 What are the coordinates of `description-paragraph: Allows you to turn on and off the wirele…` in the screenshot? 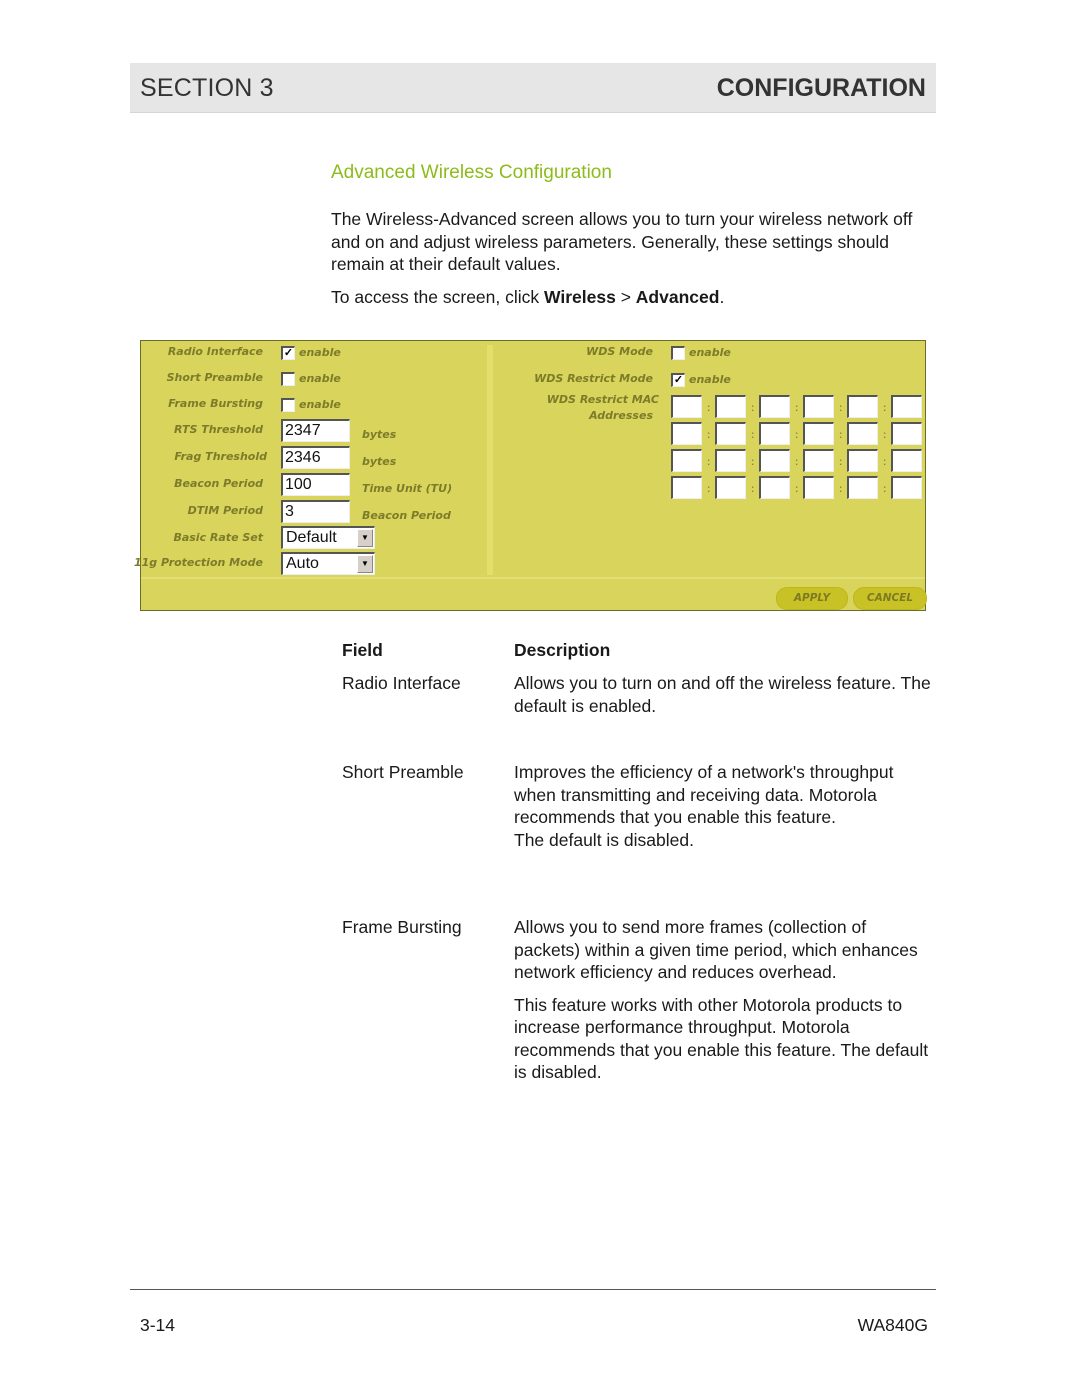 It's located at (722, 694).